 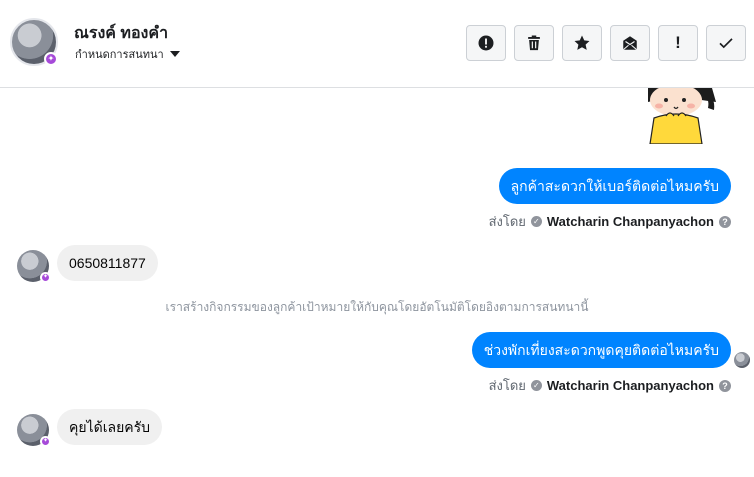 I want to click on sticker-image, so click(x=680, y=116).